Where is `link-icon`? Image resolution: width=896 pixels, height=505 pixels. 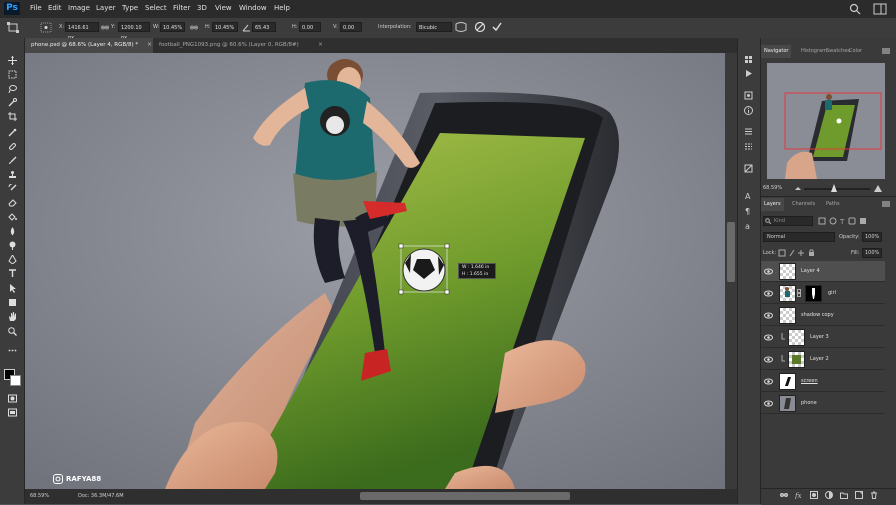 link-icon is located at coordinates (105, 27).